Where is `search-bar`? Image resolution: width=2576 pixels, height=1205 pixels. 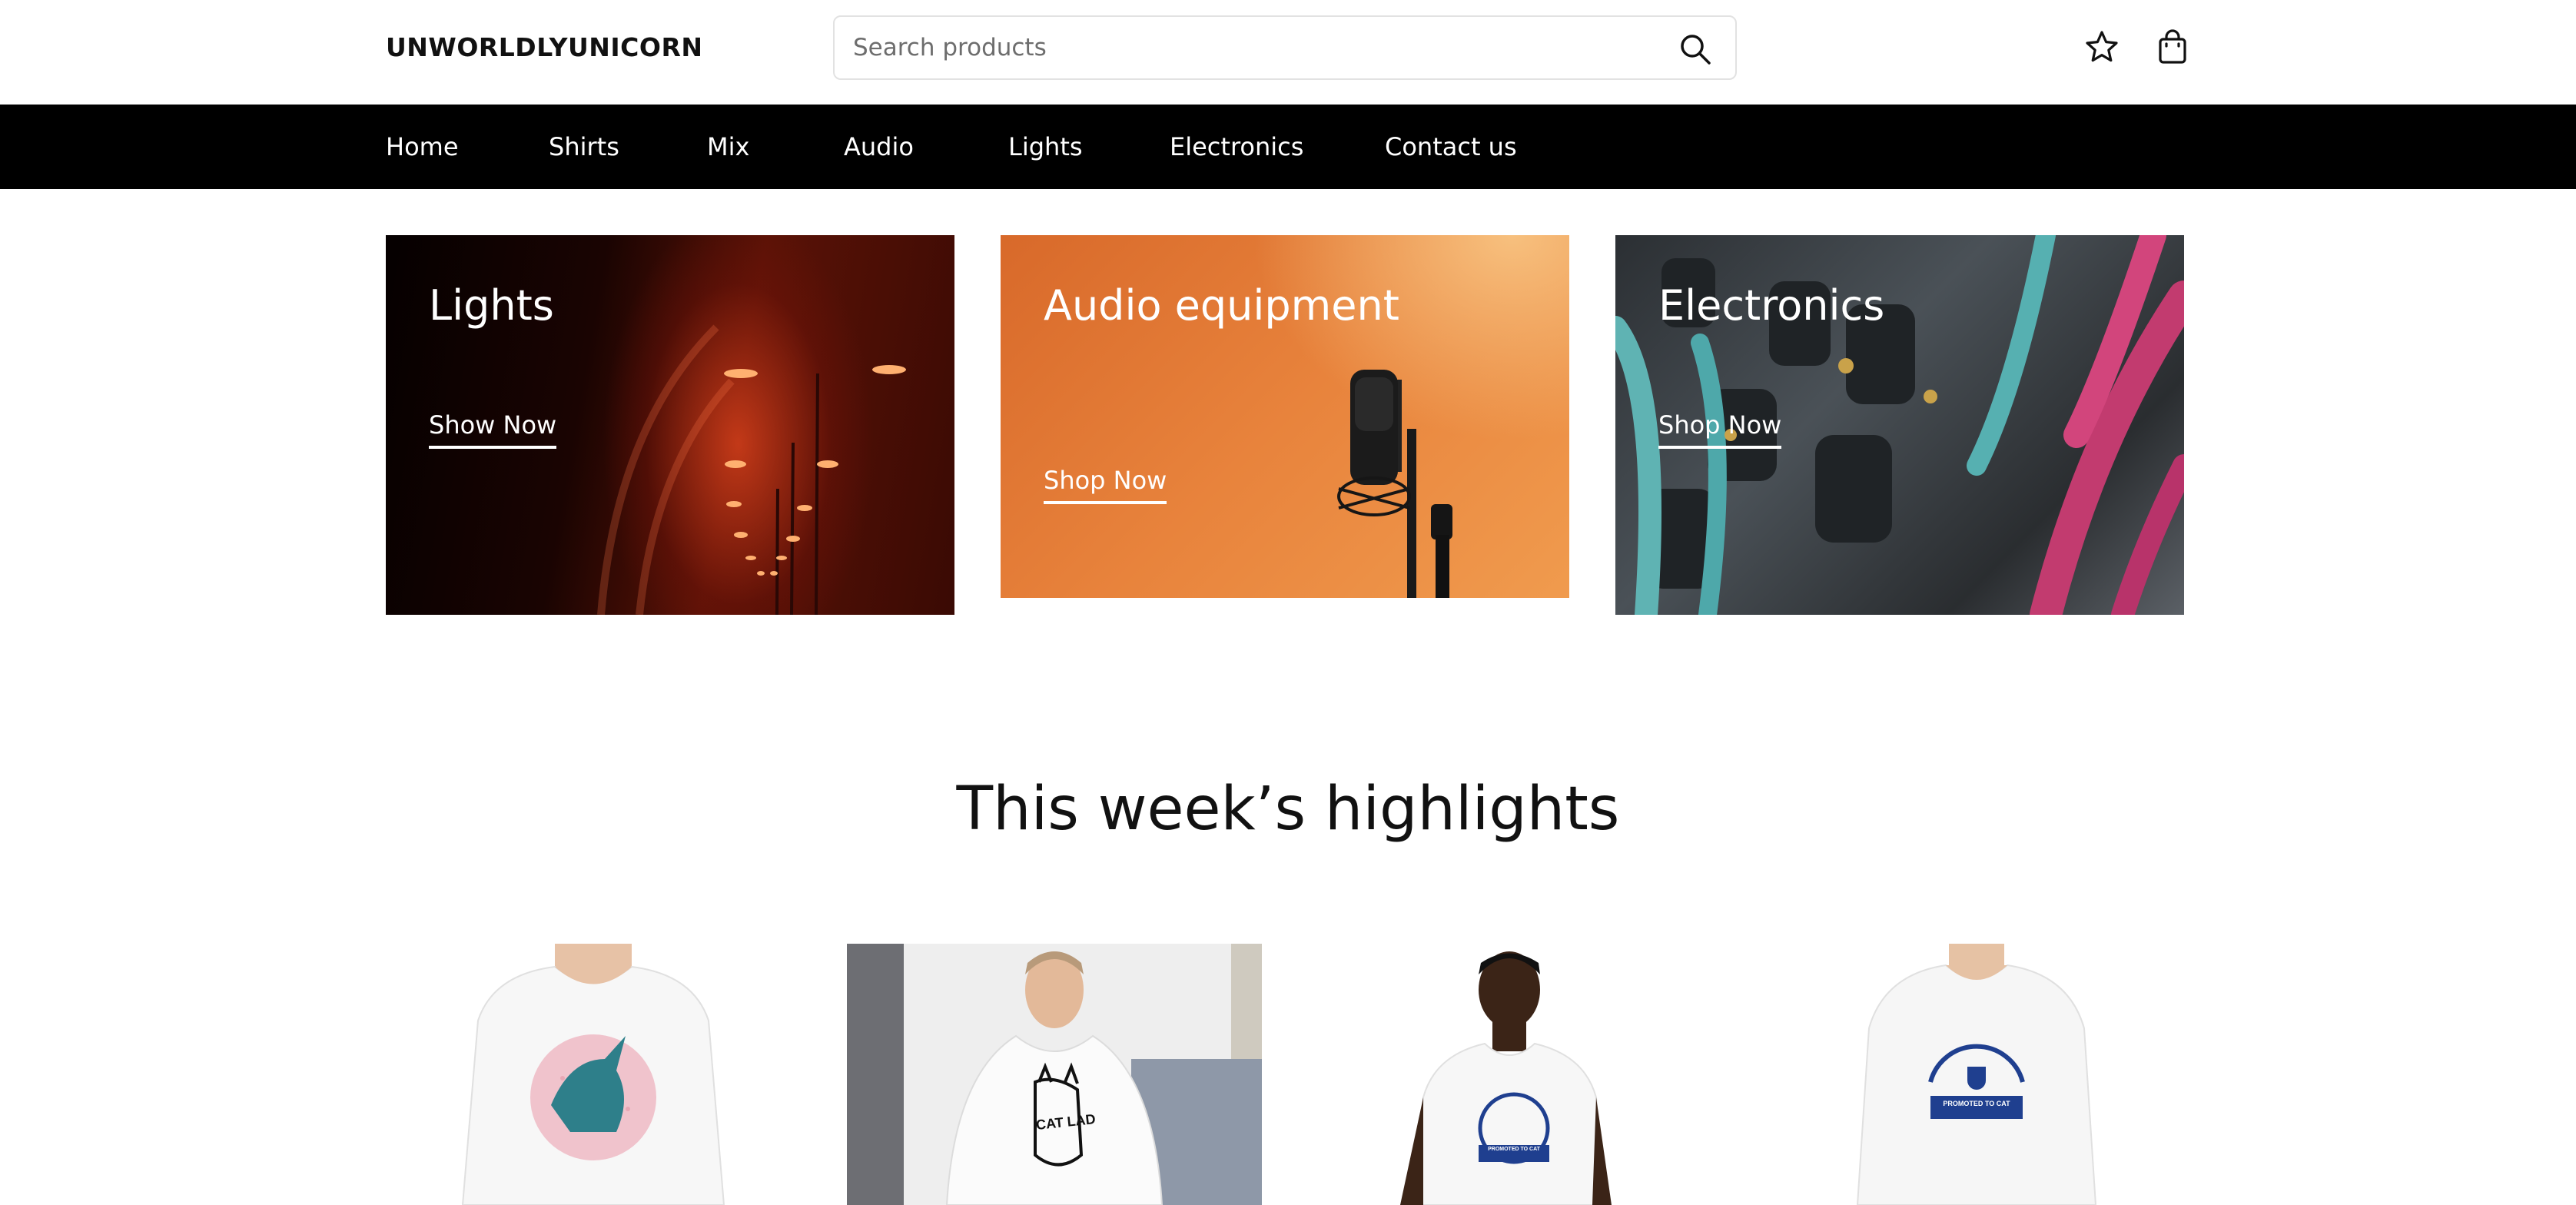 search-bar is located at coordinates (1285, 47).